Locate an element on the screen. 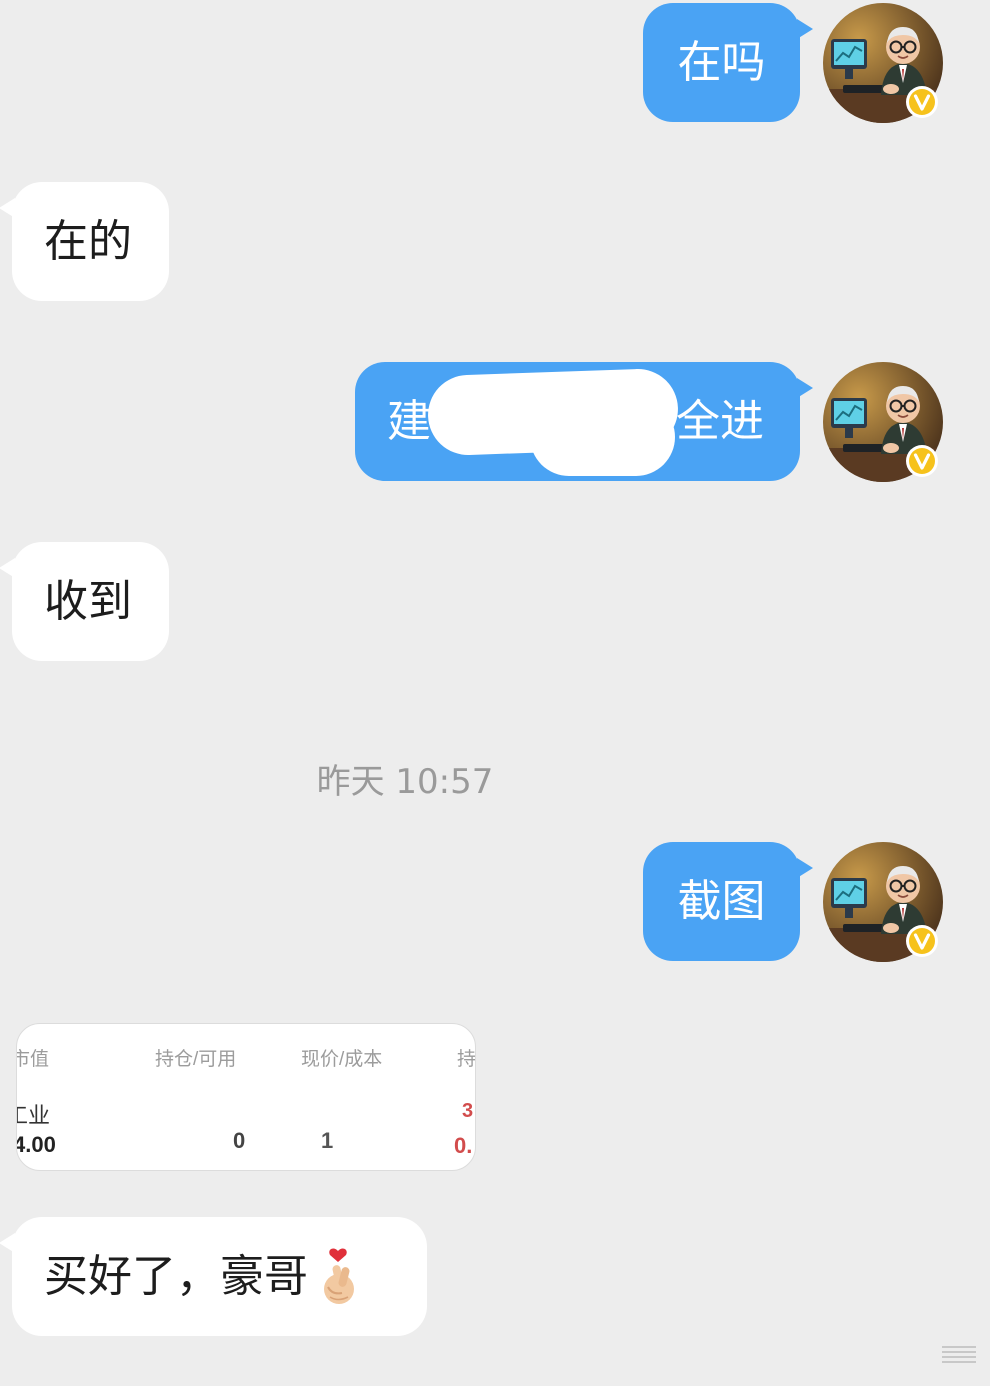 The height and width of the screenshot is (1386, 990). message-bubble-outgoing: 截图 is located at coordinates (728, 901).